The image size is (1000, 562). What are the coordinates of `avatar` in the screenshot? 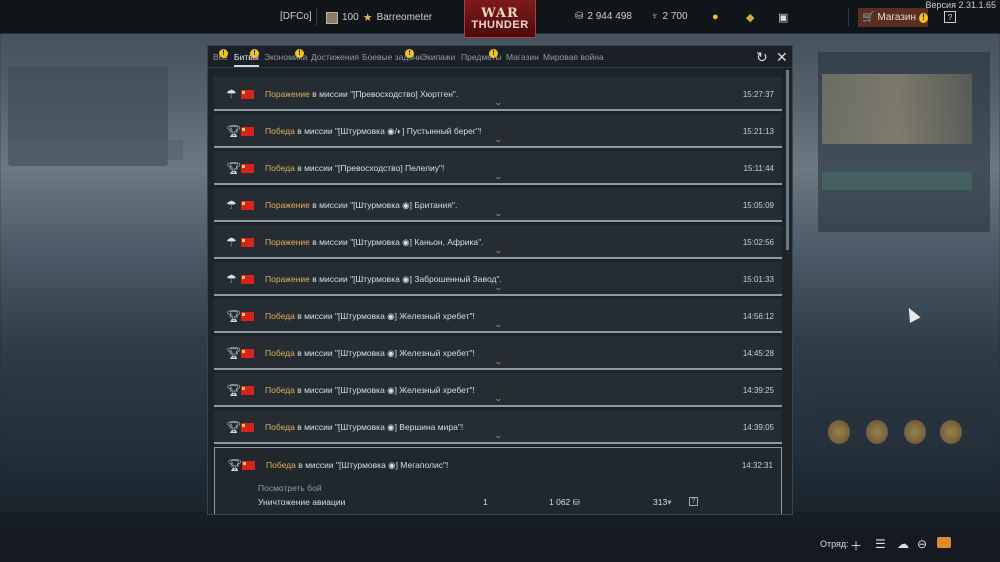 It's located at (332, 17).